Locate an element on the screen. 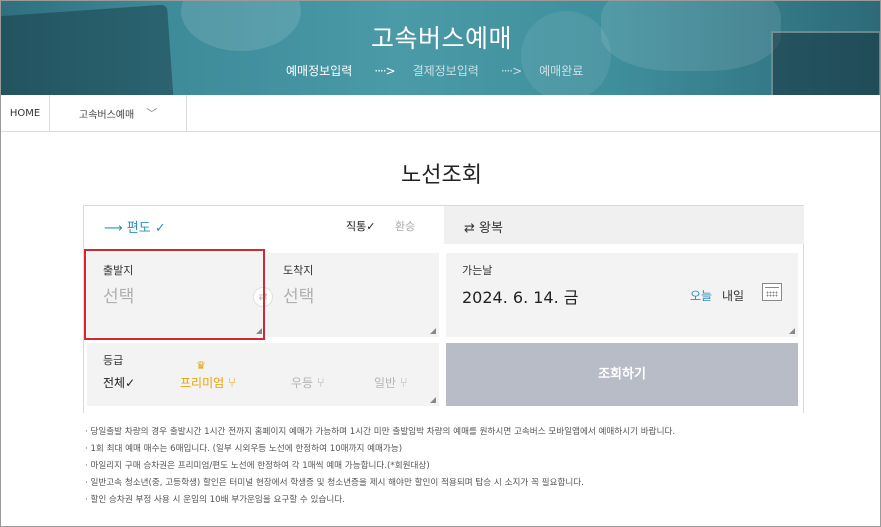 The image size is (881, 527). tomorrow-button: 내일 is located at coordinates (733, 295).